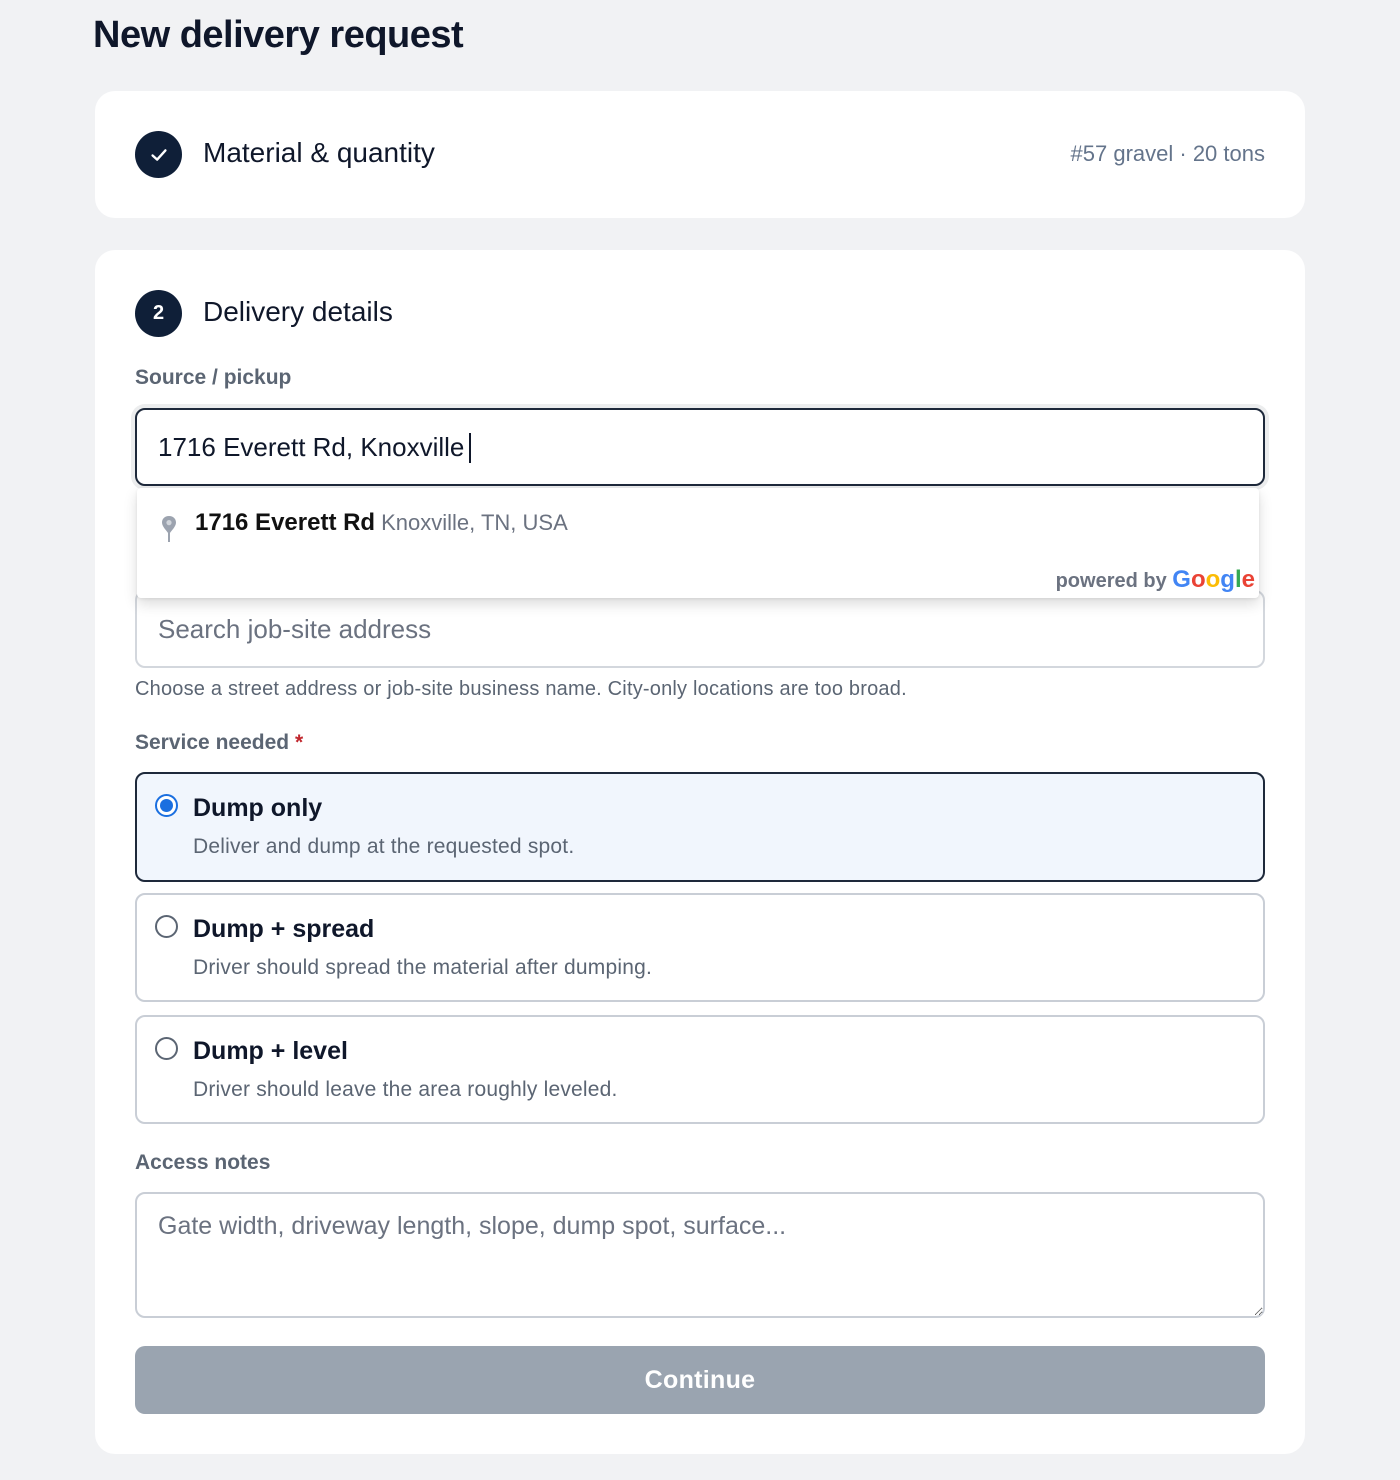 Image resolution: width=1400 pixels, height=1480 pixels. I want to click on step-number-badge: 2, so click(158, 313).